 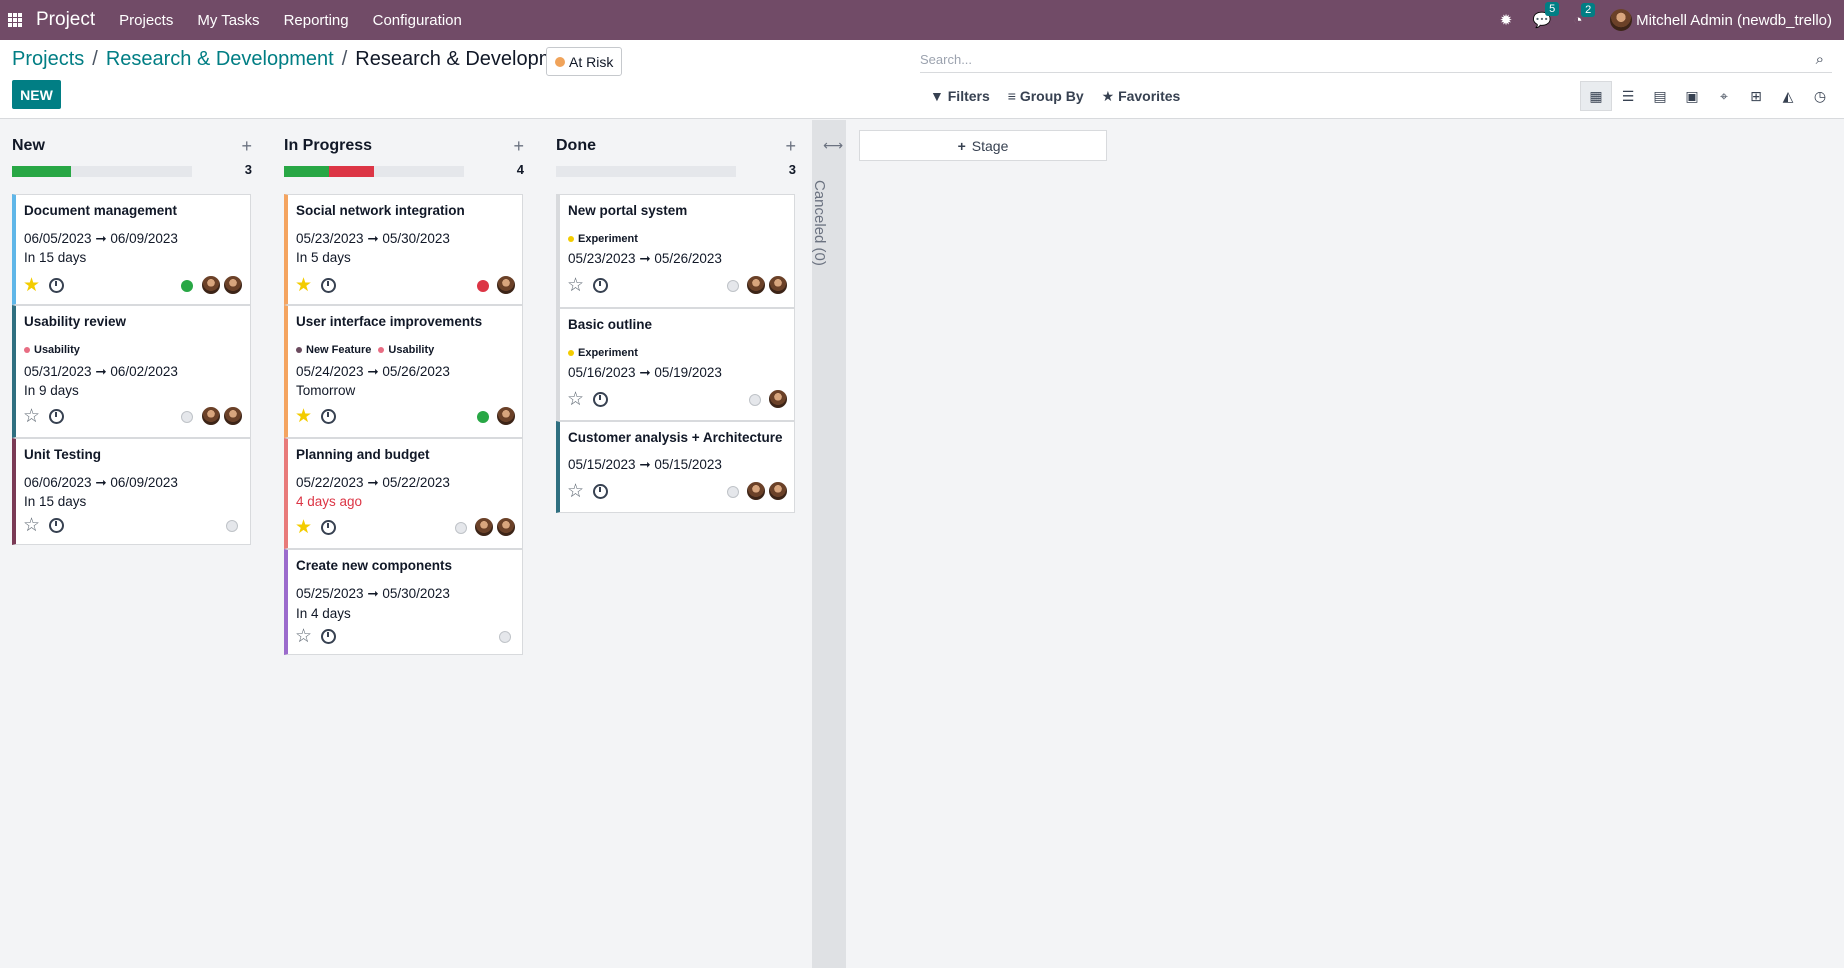 What do you see at coordinates (65, 20) in the screenshot?
I see `app-name: Project` at bounding box center [65, 20].